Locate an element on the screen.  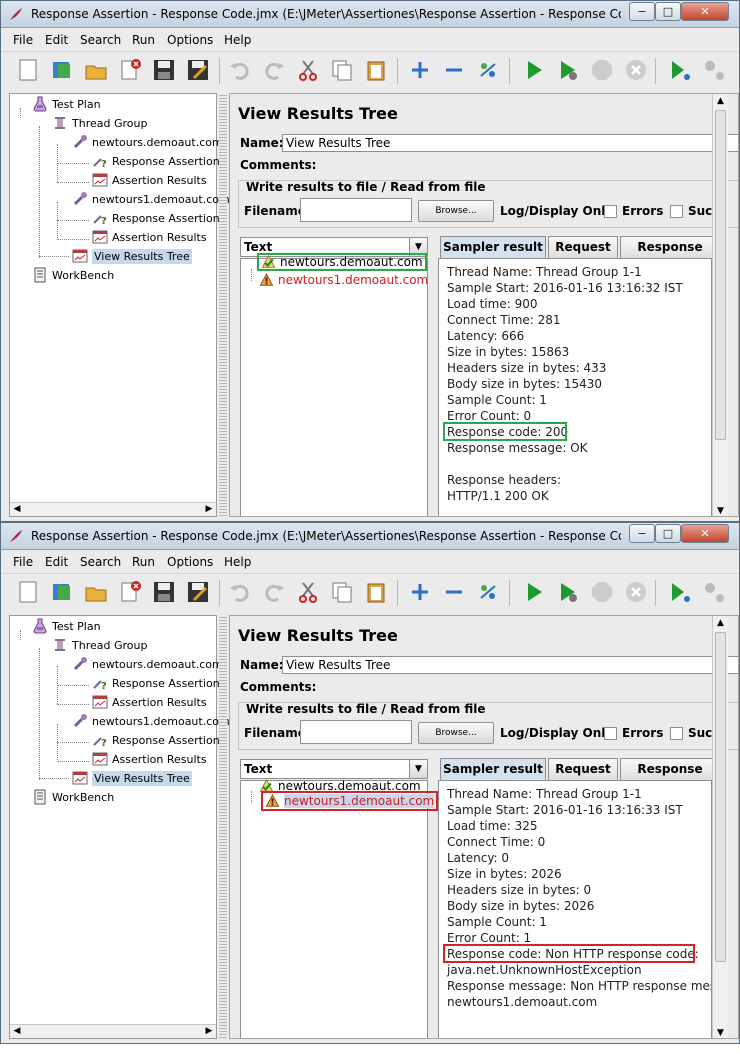
menu-search: Search is located at coordinates (100, 40).